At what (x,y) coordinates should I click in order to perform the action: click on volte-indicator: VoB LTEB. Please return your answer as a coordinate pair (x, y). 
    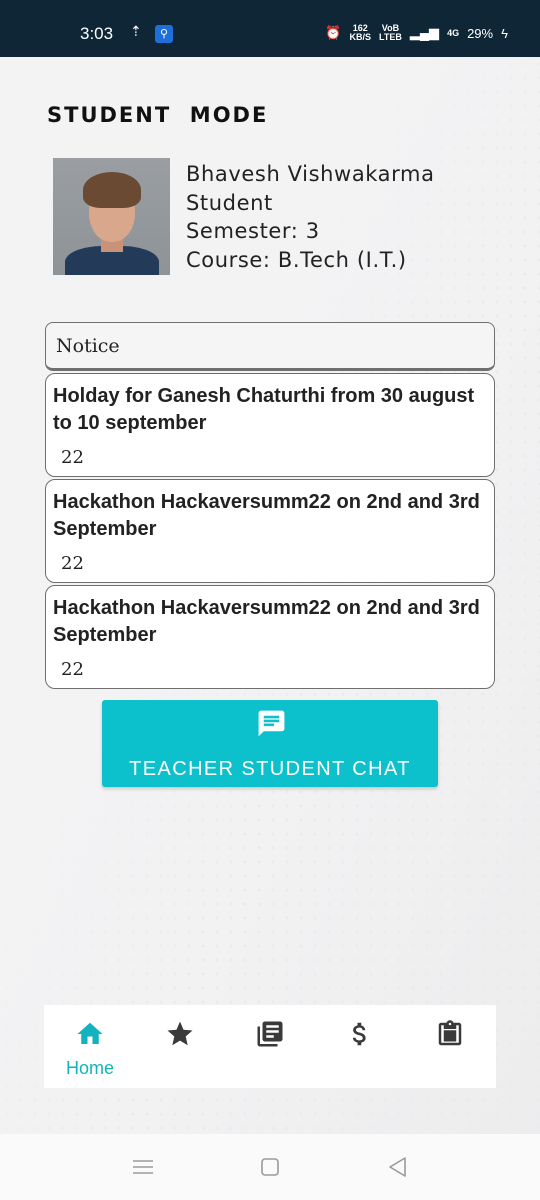
    Looking at the image, I should click on (390, 33).